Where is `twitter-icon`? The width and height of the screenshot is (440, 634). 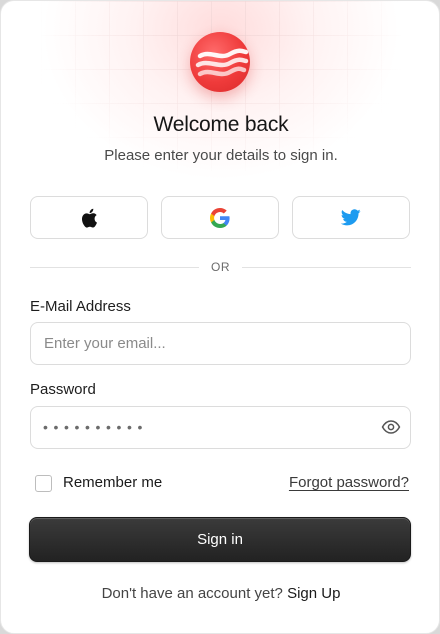
twitter-icon is located at coordinates (351, 217).